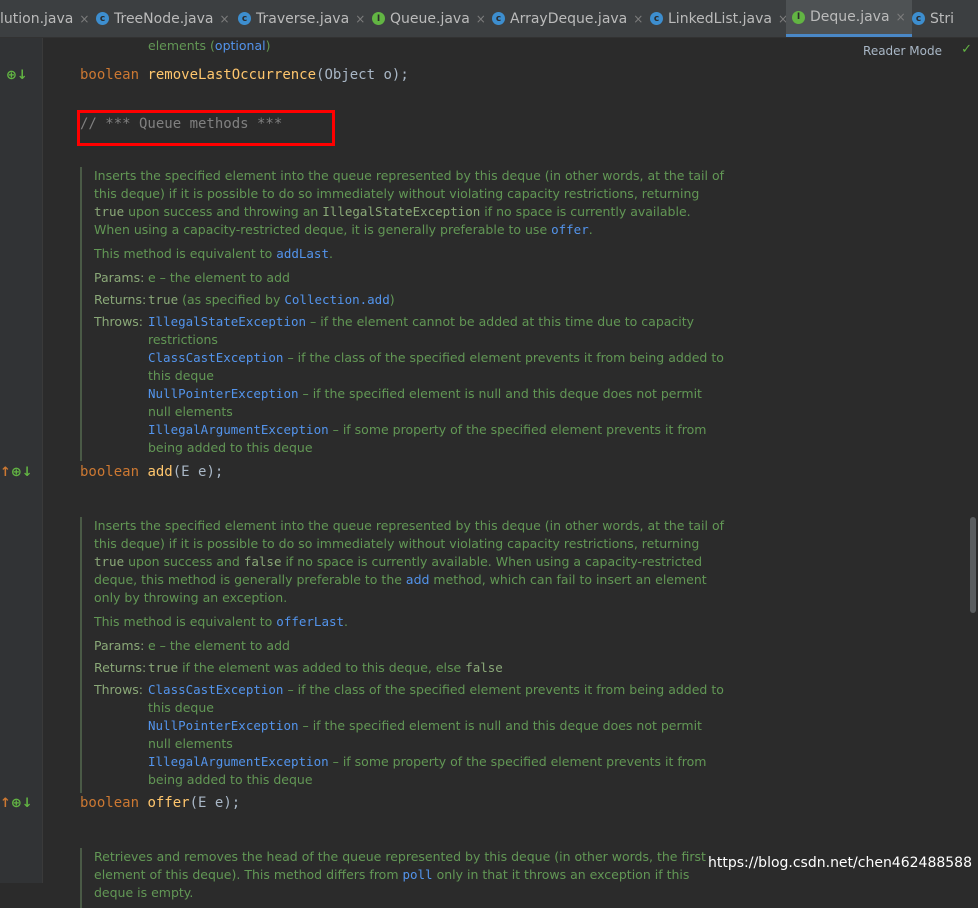 This screenshot has width=978, height=908. What do you see at coordinates (37, 18) in the screenshot?
I see `tab-label: lution.java` at bounding box center [37, 18].